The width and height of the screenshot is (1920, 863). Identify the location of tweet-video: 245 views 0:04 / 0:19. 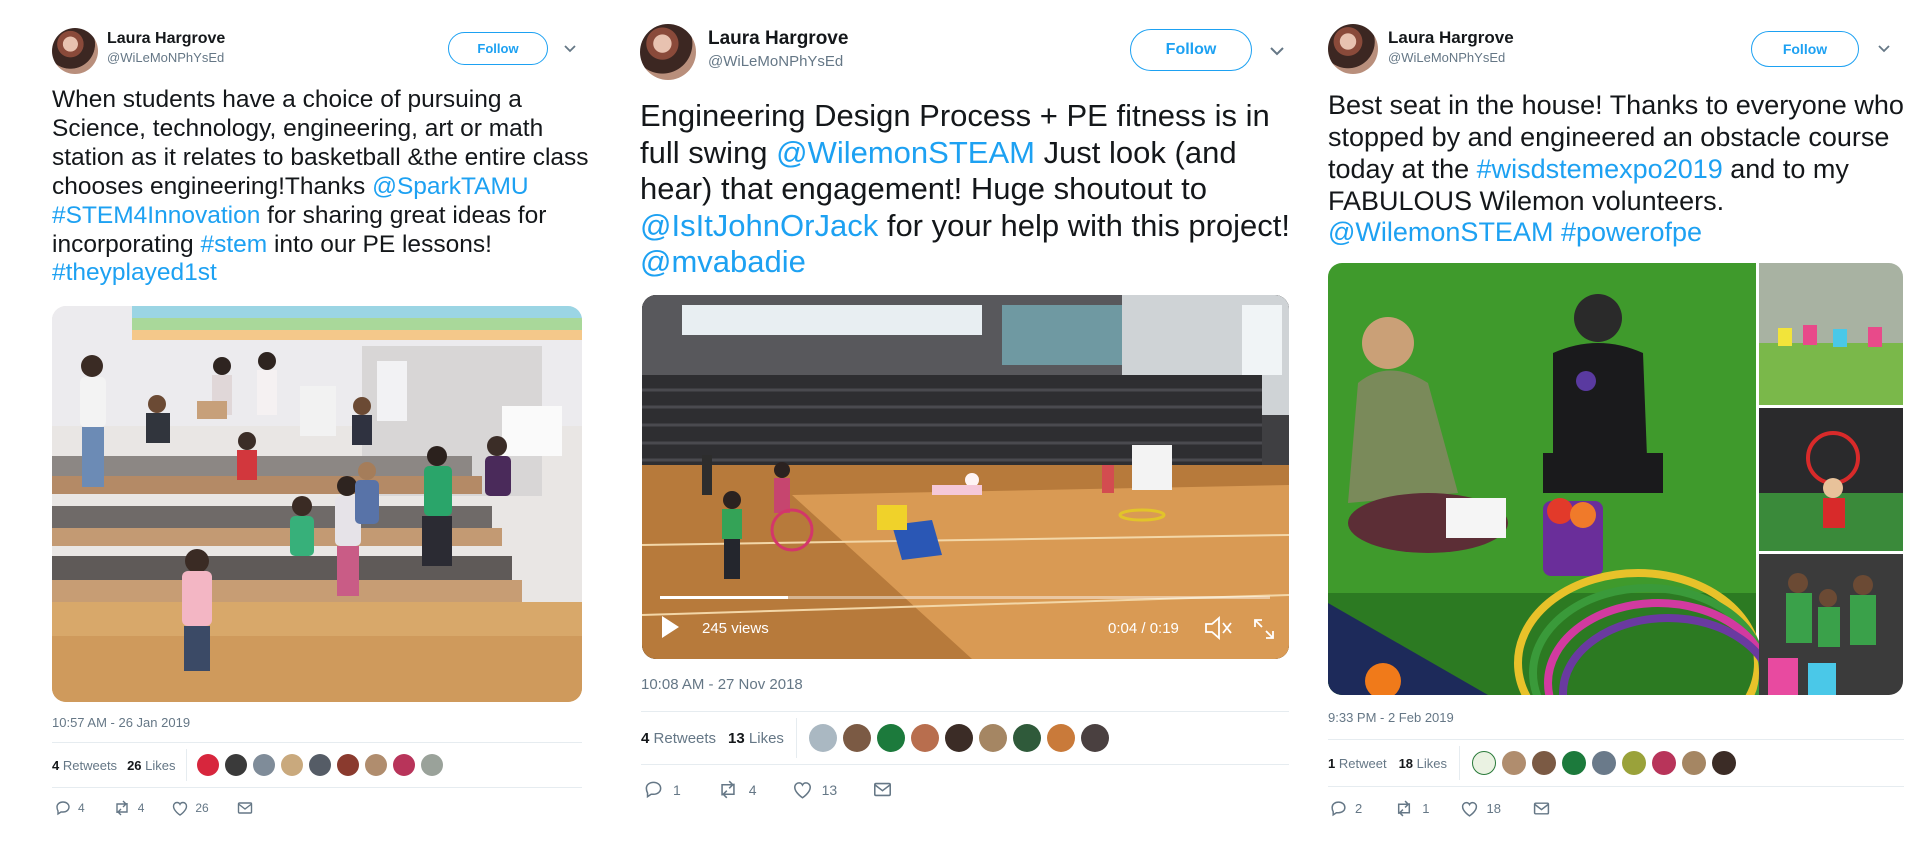
(965, 477).